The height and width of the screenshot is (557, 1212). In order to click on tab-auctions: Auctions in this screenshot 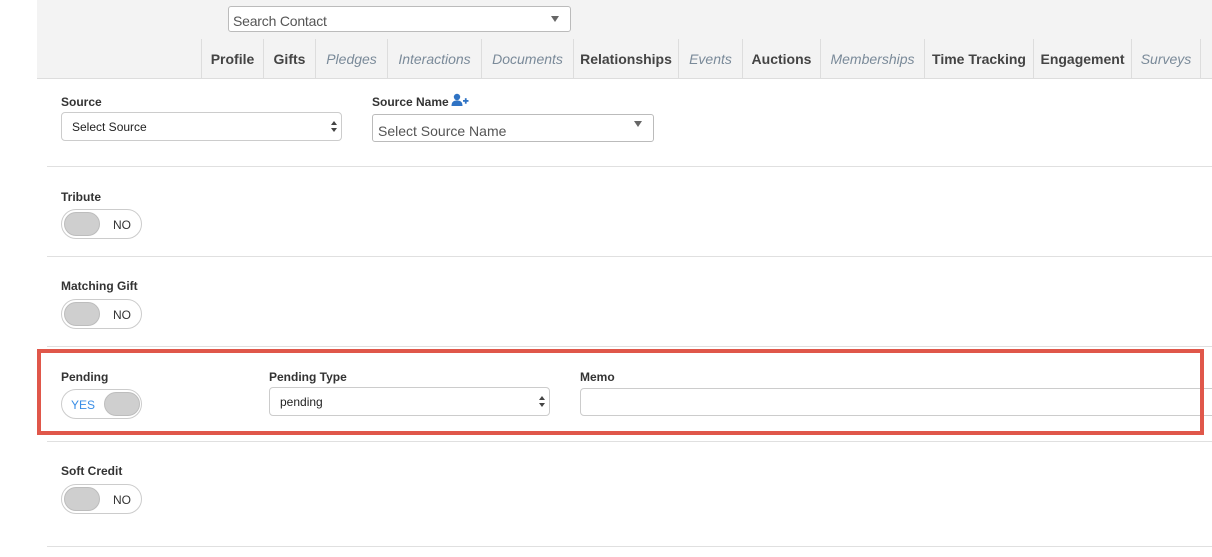, I will do `click(781, 59)`.